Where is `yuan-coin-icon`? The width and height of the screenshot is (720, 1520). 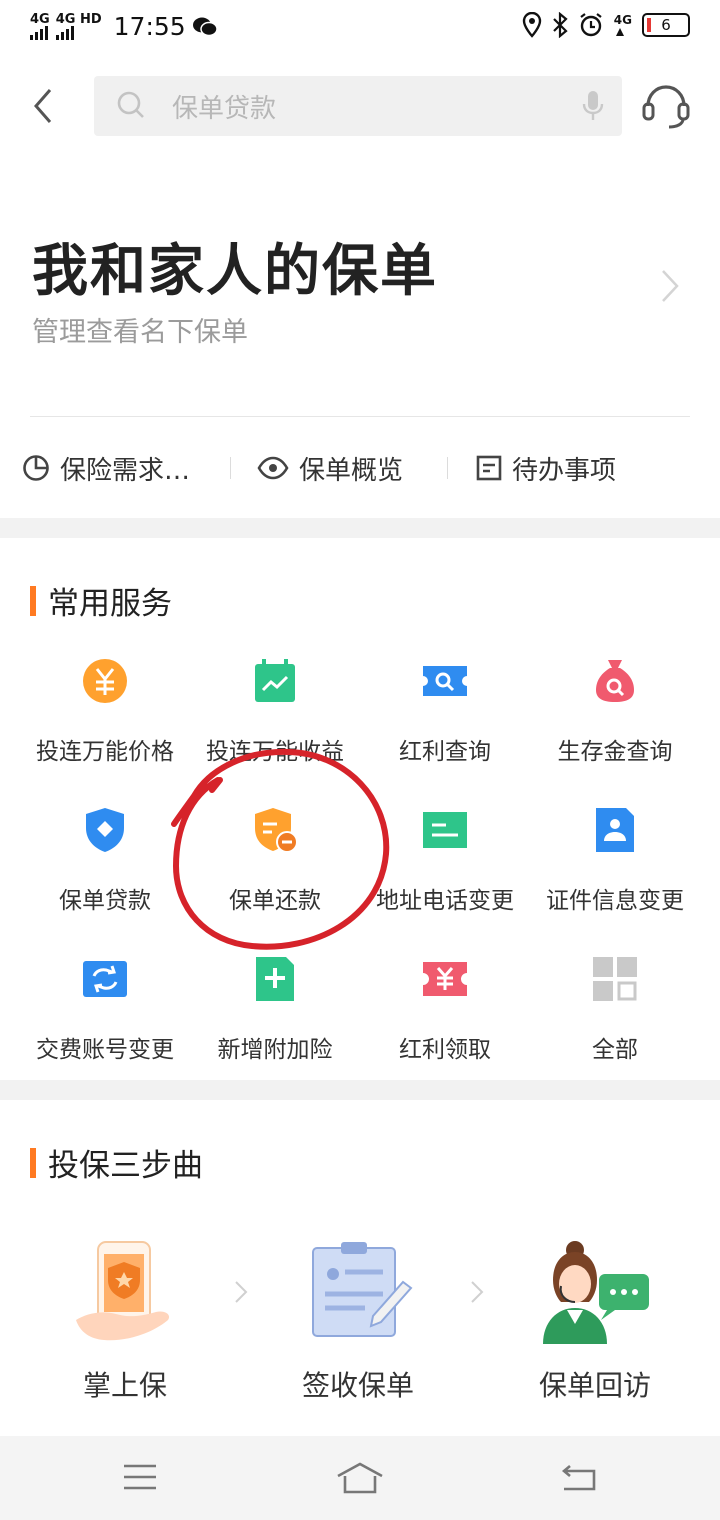 yuan-coin-icon is located at coordinates (105, 681).